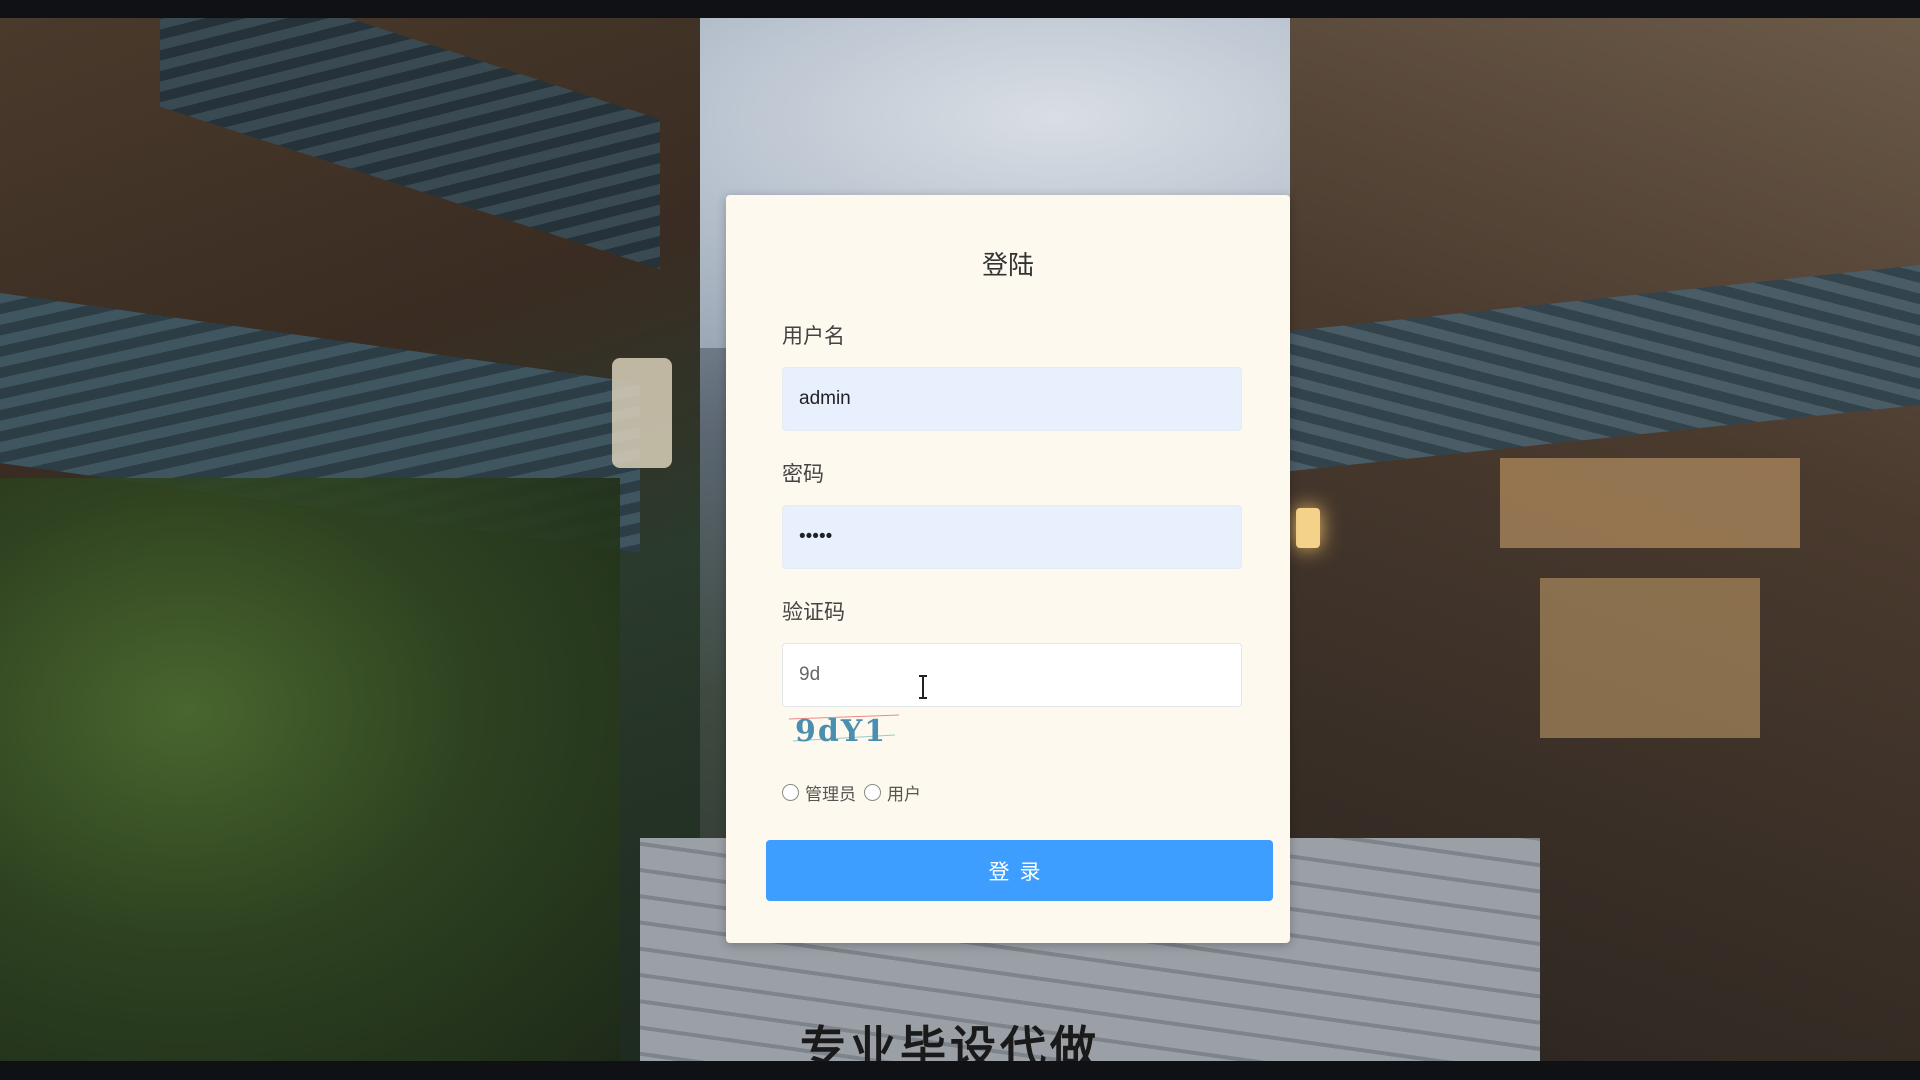  Describe the element at coordinates (960, 9) in the screenshot. I see `letterbox-top` at that location.